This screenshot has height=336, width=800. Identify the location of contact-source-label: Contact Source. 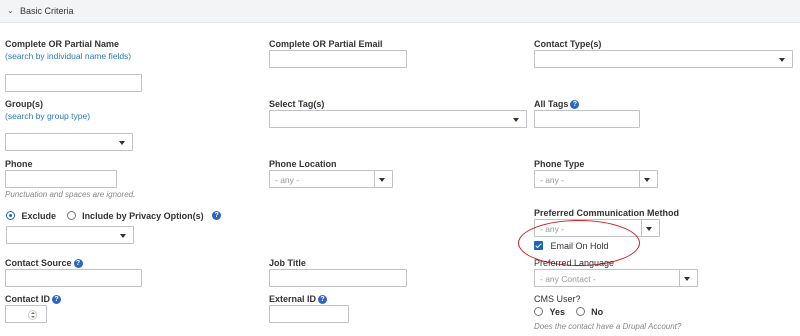
(38, 263).